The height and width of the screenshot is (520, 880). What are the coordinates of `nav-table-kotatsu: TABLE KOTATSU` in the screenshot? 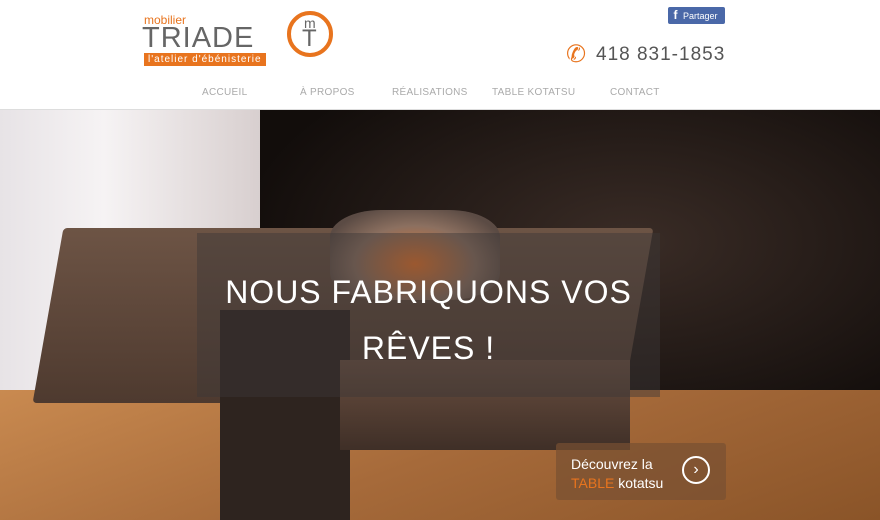 It's located at (533, 92).